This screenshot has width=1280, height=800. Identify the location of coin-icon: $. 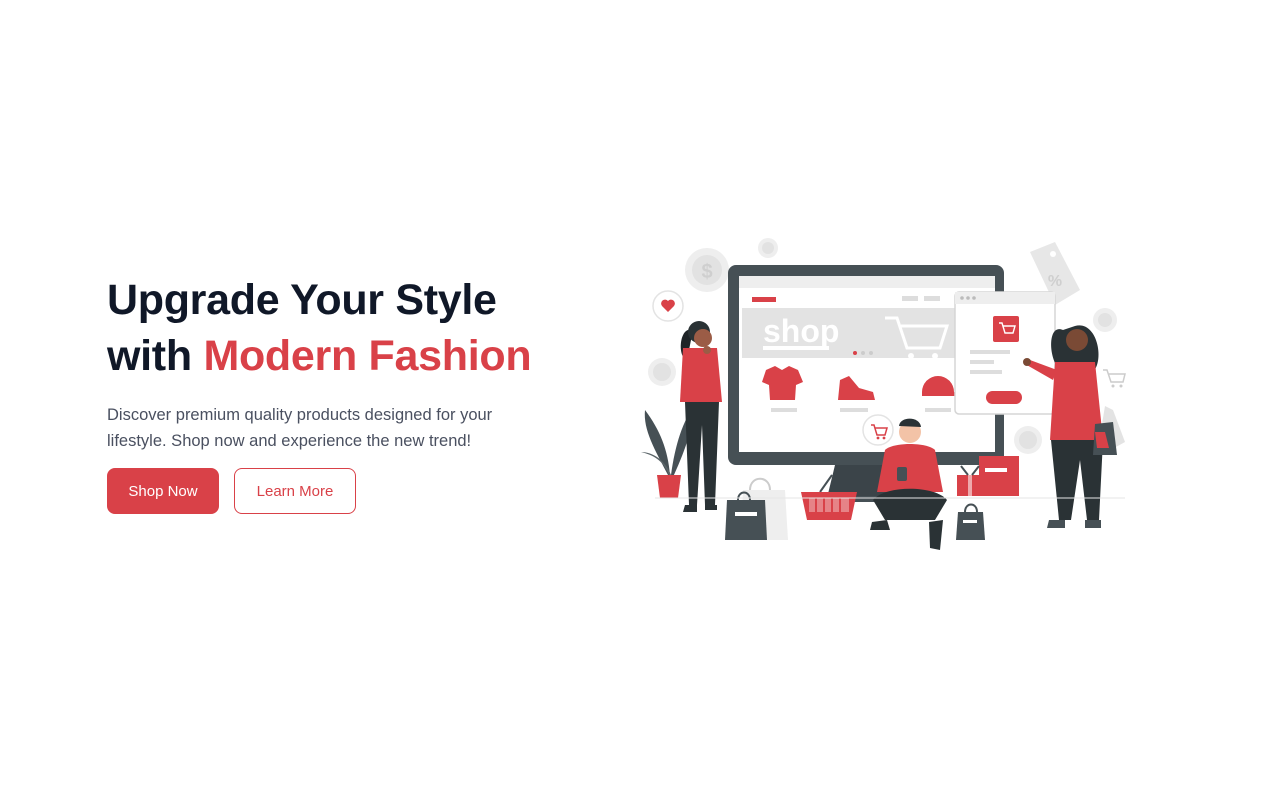
(707, 270).